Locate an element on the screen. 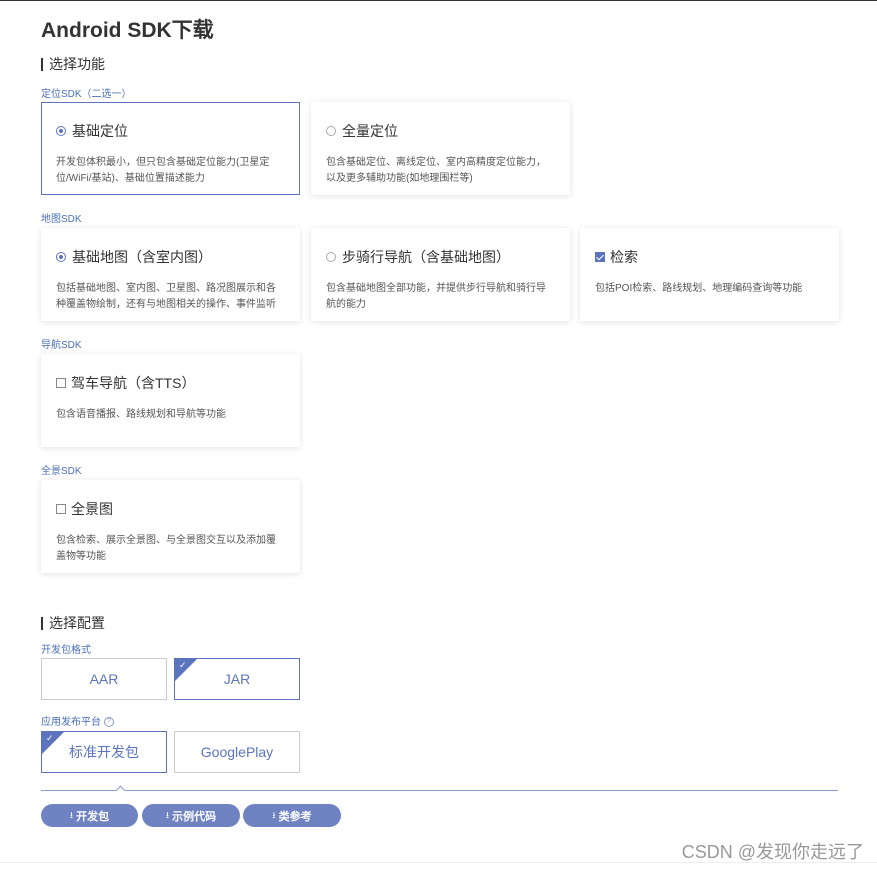  button-label: 示例代码 is located at coordinates (194, 816).